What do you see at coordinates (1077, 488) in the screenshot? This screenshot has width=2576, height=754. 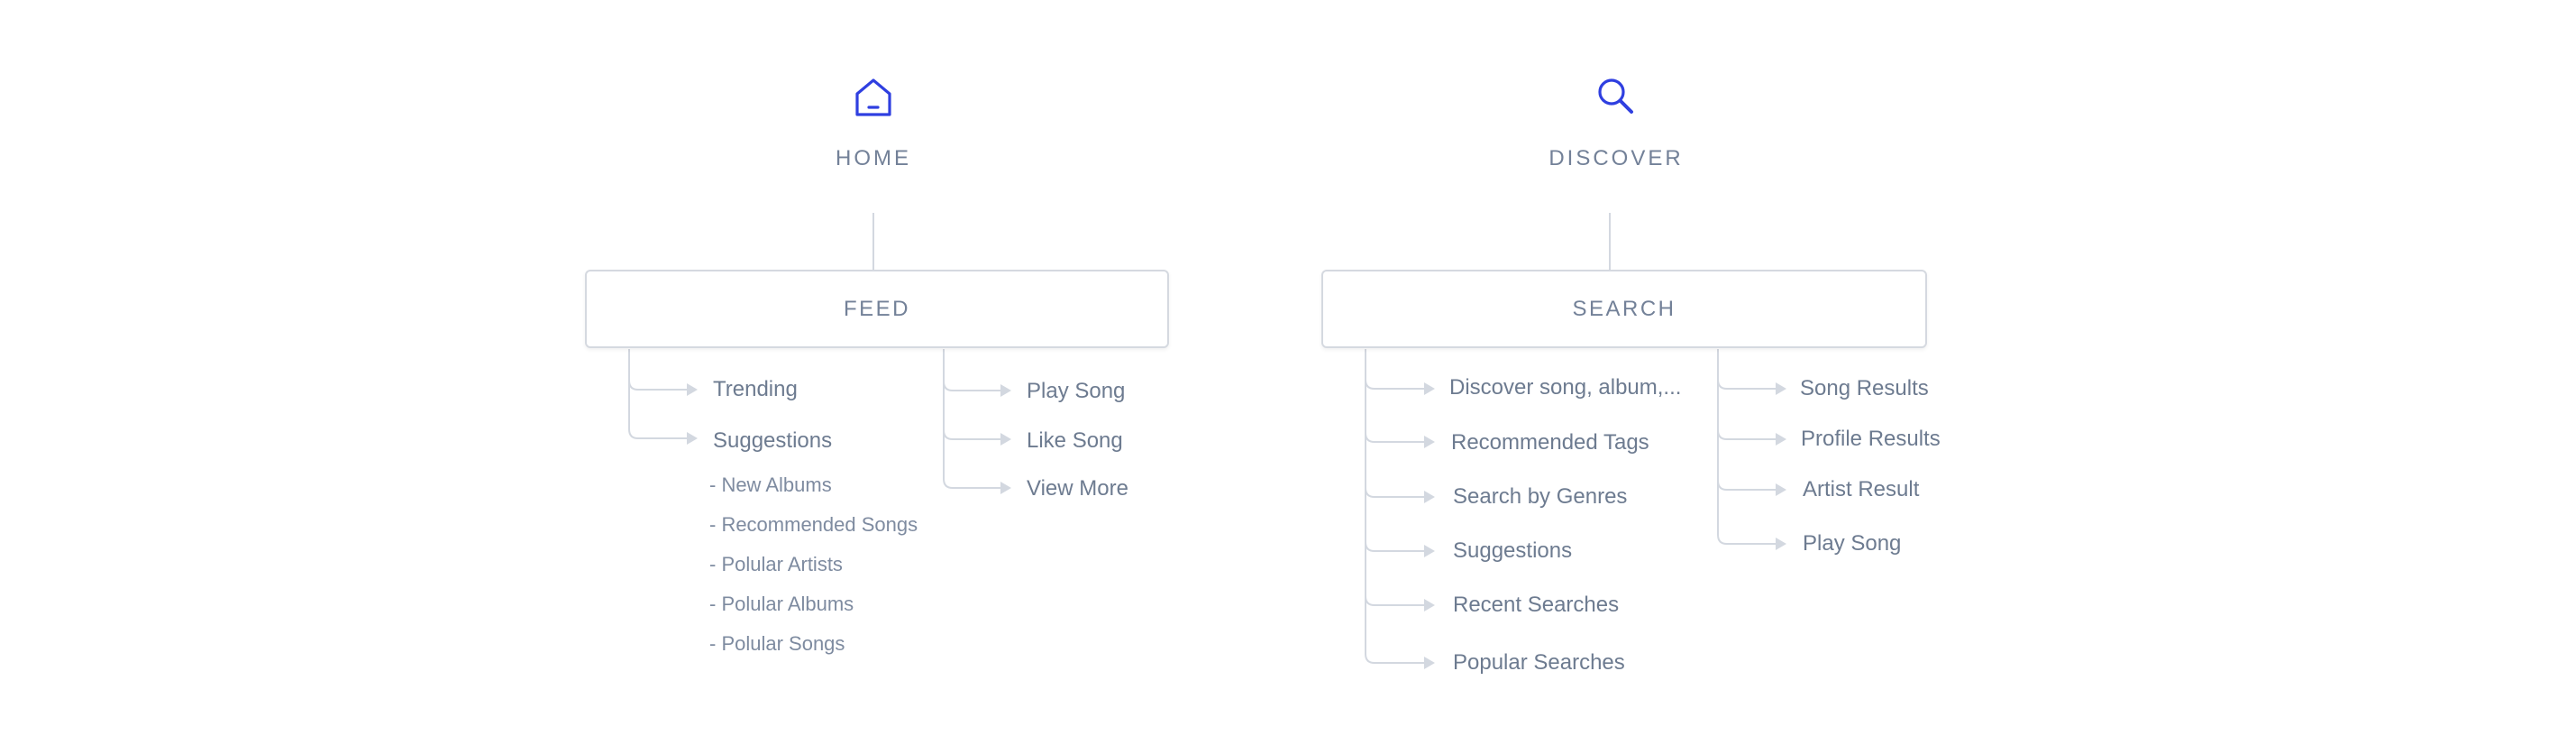 I see `feed-item-view-more: View More` at bounding box center [1077, 488].